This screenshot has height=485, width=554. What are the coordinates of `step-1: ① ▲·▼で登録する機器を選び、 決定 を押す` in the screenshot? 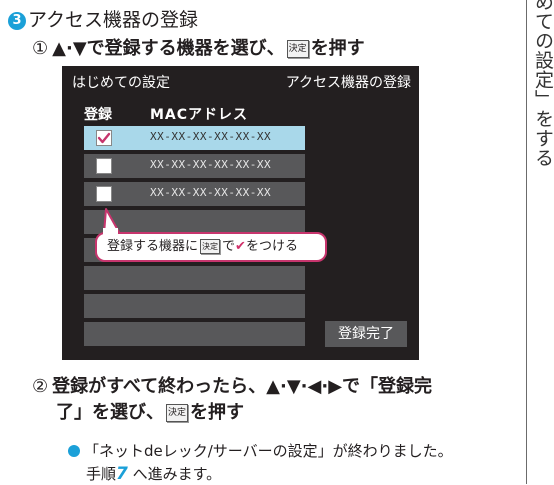 It's located at (198, 49).